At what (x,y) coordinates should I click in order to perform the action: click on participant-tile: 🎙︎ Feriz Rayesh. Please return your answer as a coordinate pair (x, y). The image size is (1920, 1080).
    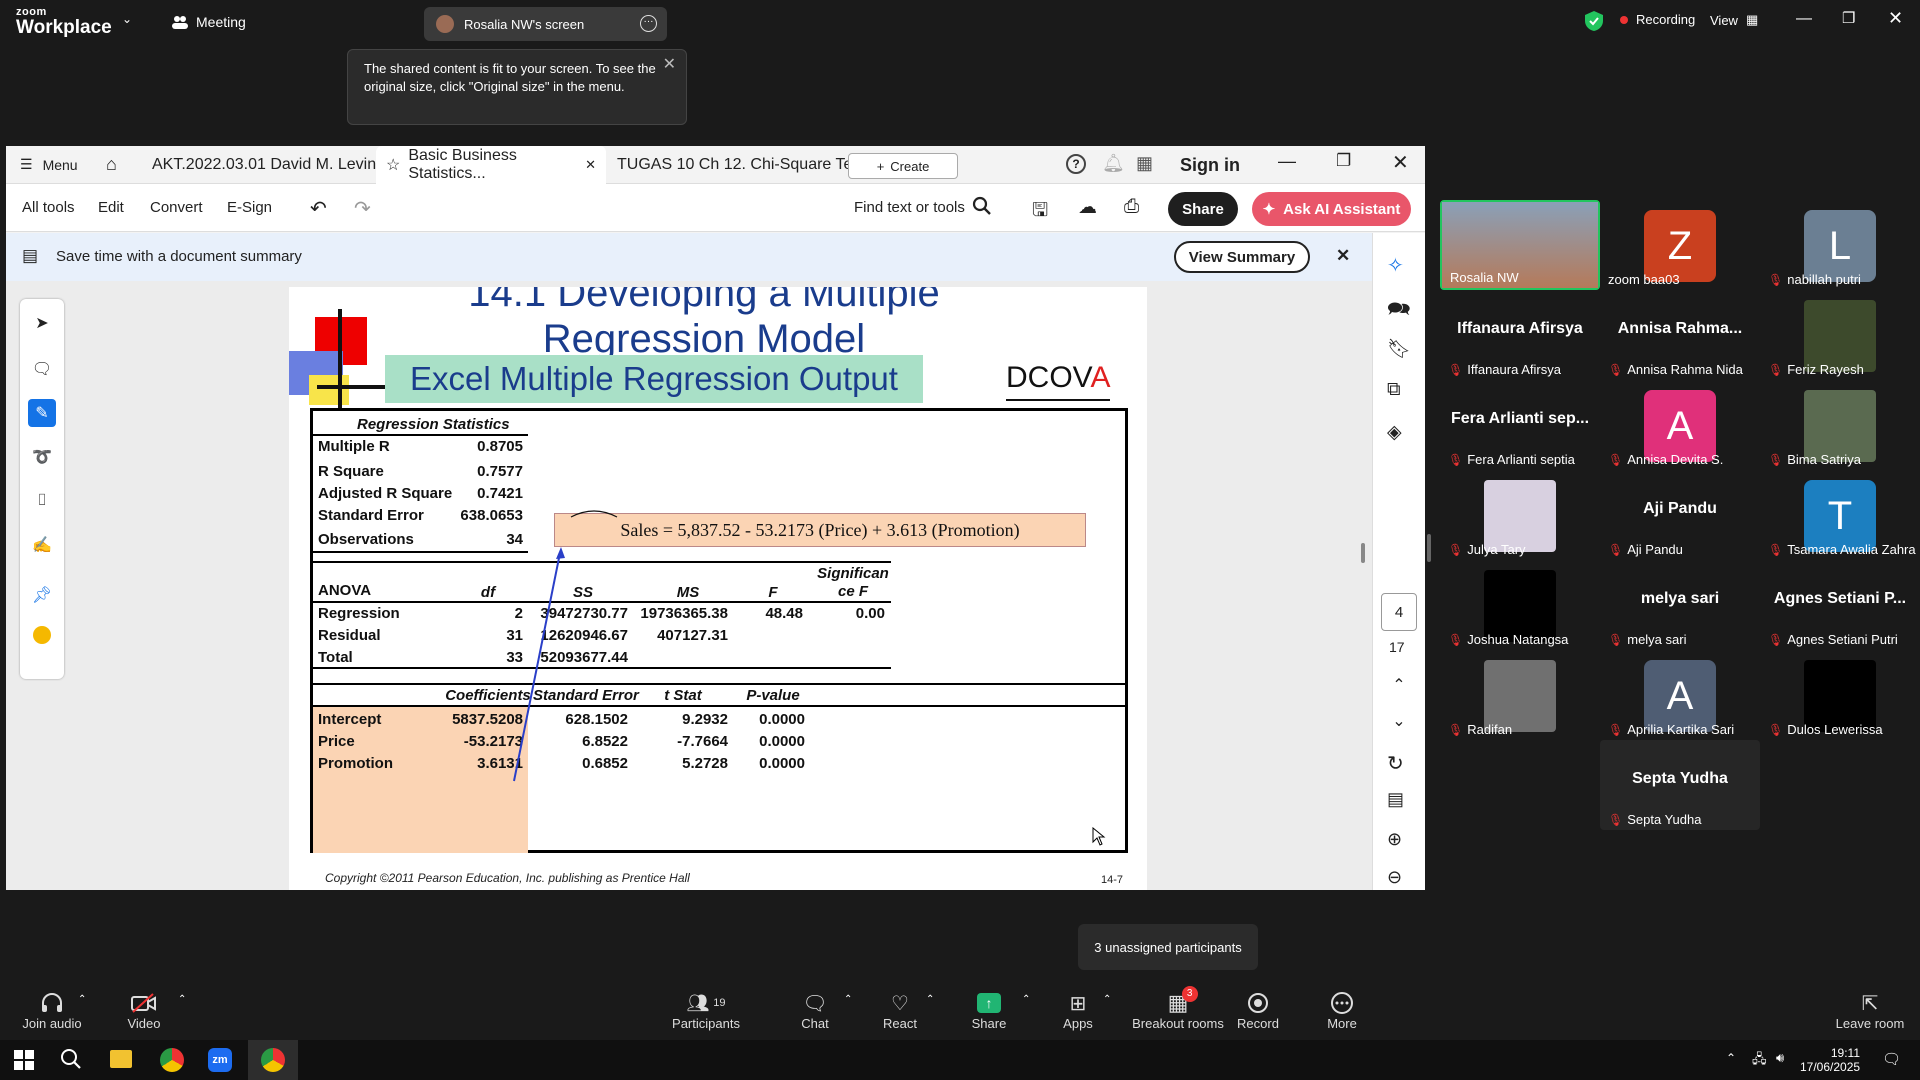
    Looking at the image, I should click on (1840, 335).